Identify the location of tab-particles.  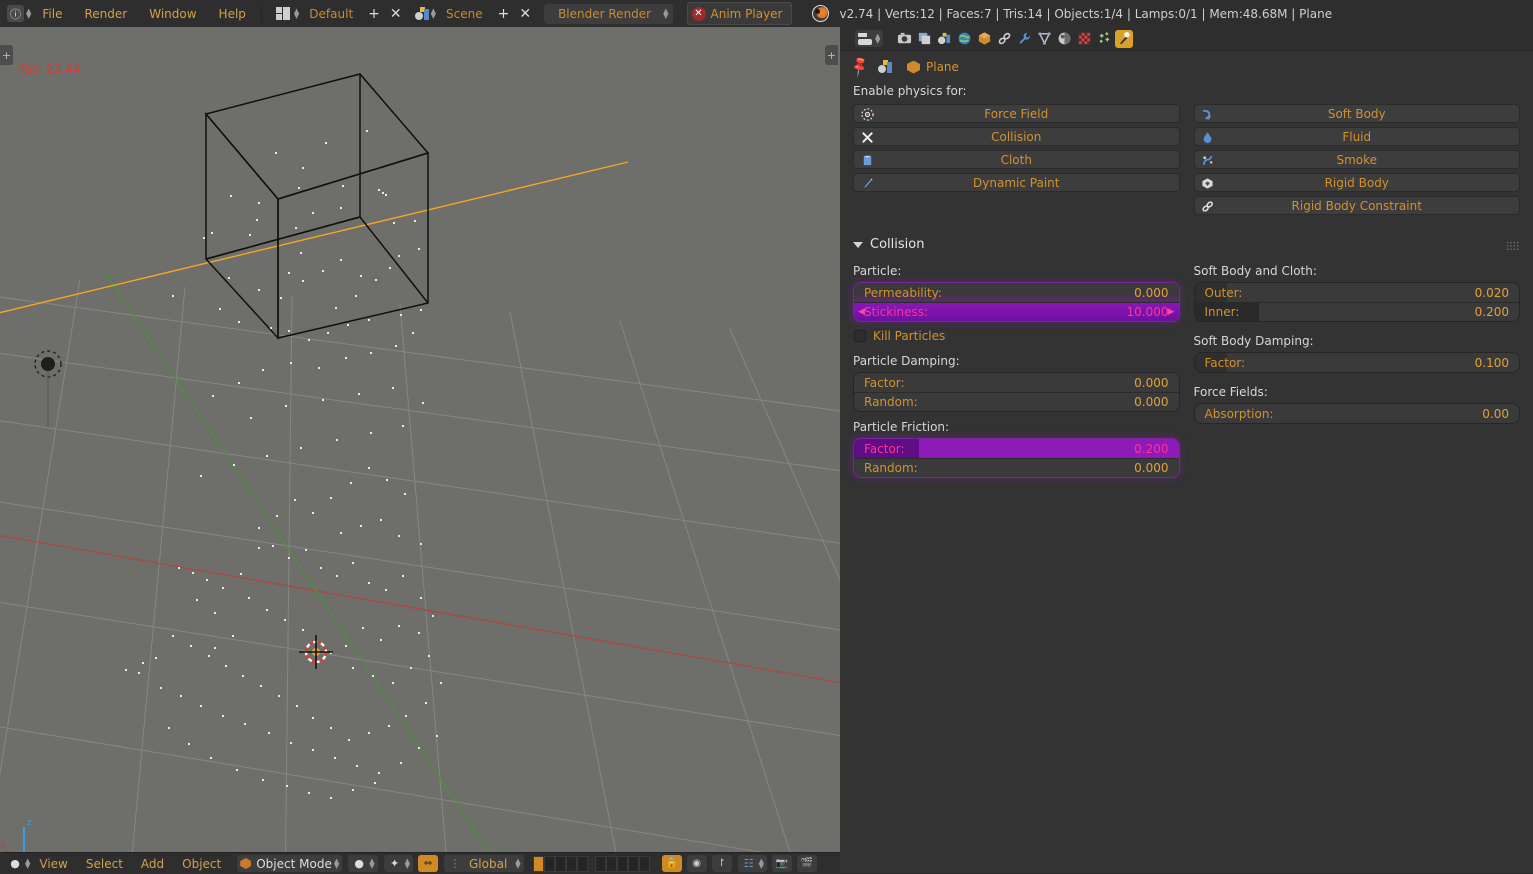
(1104, 39).